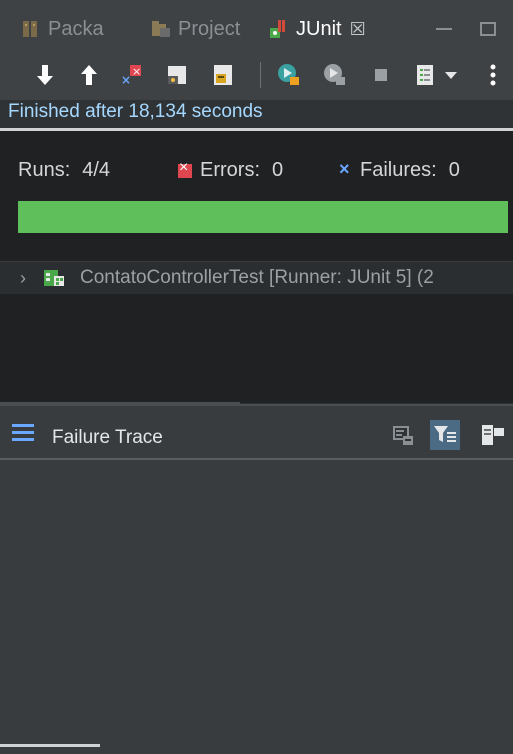  Describe the element at coordinates (451, 75) in the screenshot. I see `chevron-down-icon` at that location.